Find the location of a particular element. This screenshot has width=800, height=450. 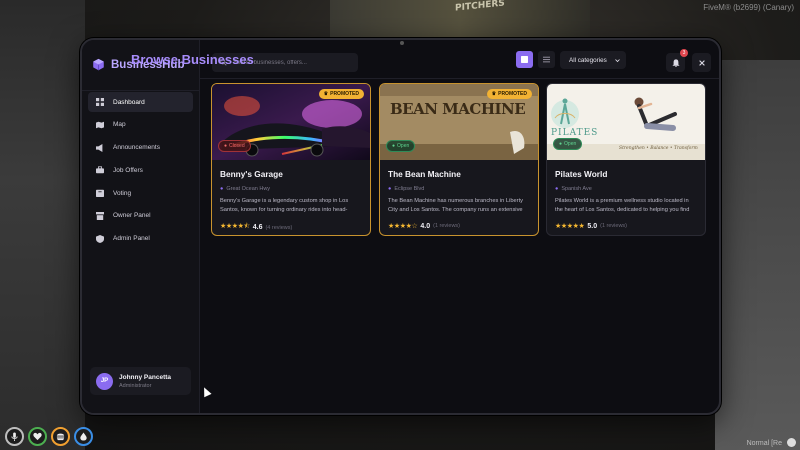

chevron-down-icon is located at coordinates (617, 60).